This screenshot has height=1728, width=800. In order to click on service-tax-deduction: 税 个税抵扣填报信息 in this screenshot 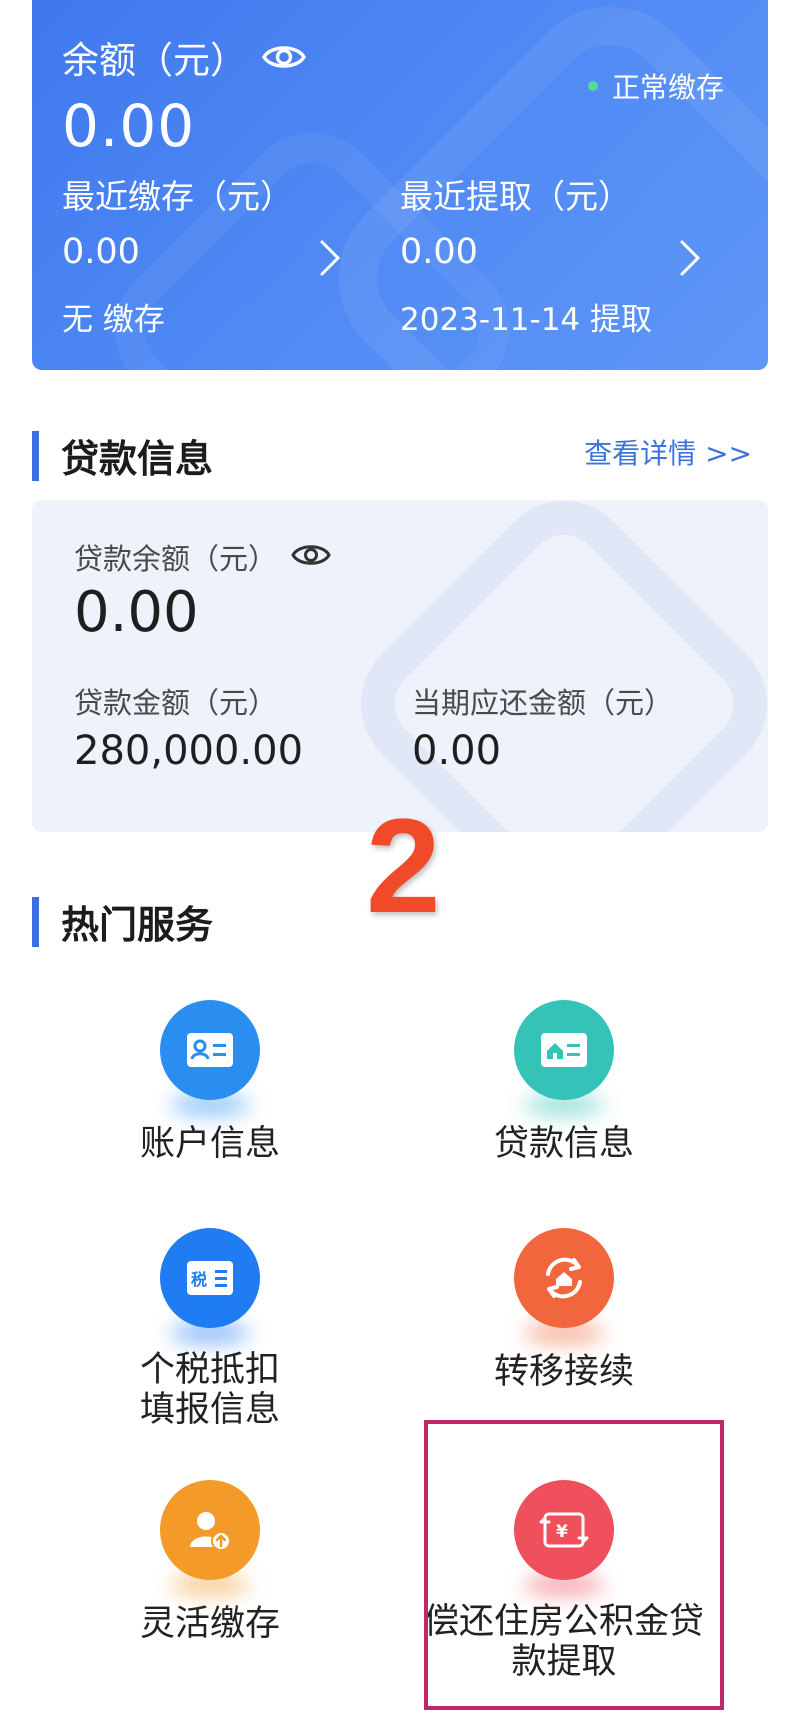, I will do `click(210, 1329)`.